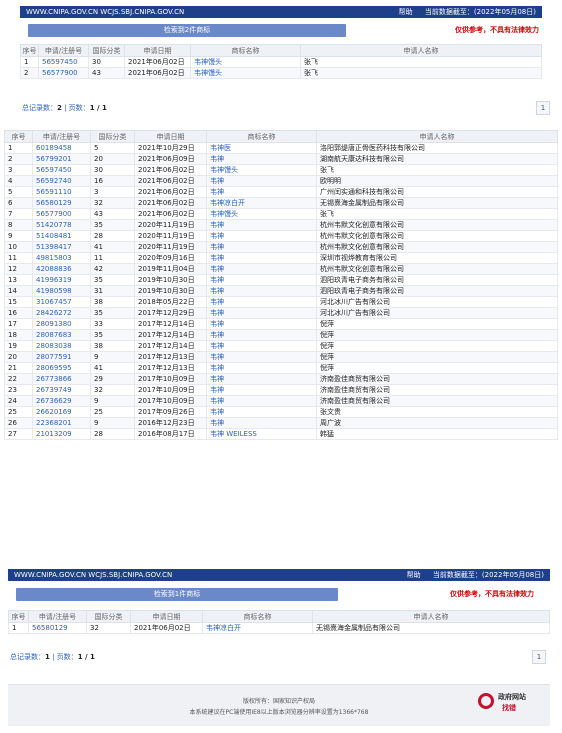 Image resolution: width=562 pixels, height=733 pixels. I want to click on cell-class: 11, so click(112, 258).